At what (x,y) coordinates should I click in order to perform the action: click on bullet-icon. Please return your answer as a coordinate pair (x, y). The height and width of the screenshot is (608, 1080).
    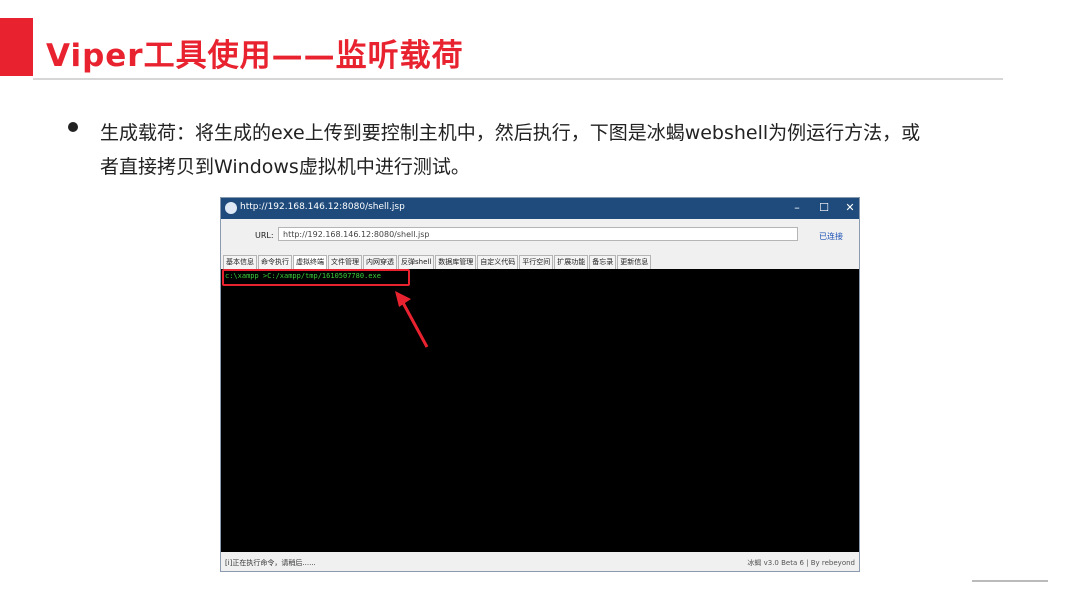
    Looking at the image, I should click on (73, 127).